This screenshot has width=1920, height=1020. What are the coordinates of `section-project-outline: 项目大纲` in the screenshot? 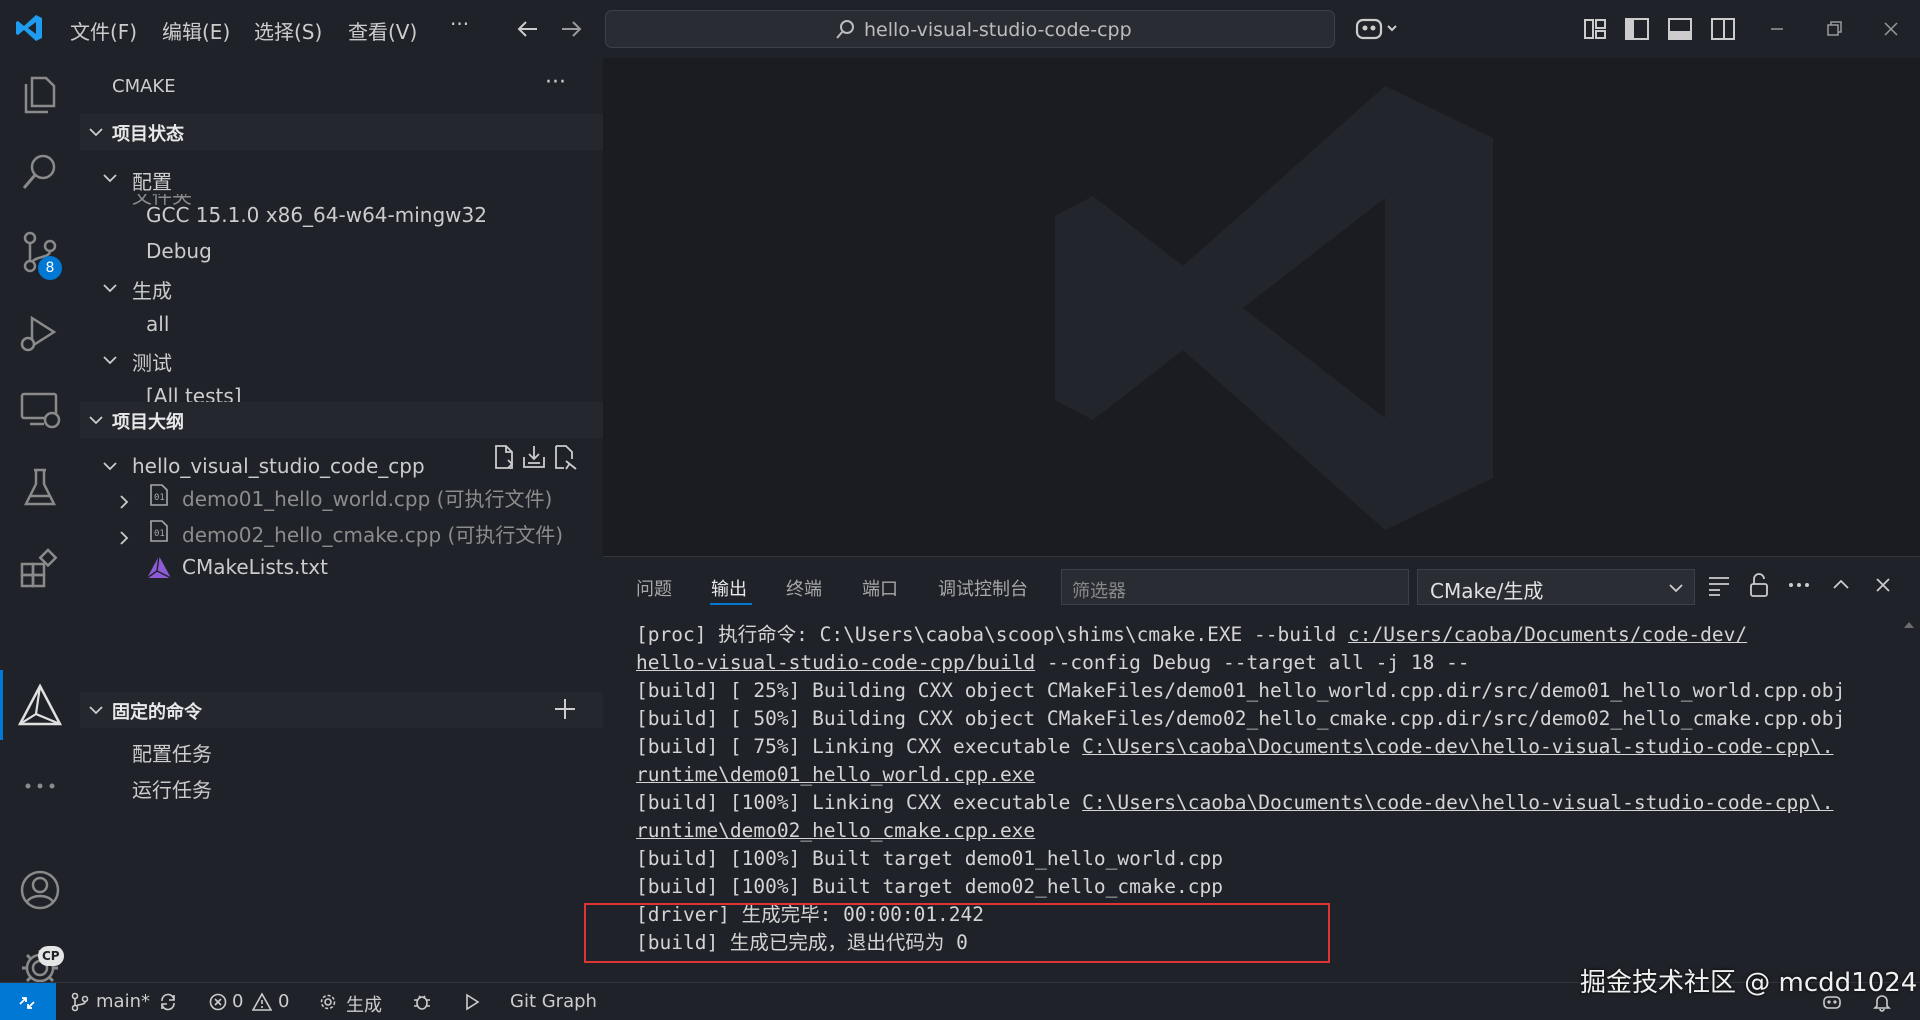 It's located at (341, 420).